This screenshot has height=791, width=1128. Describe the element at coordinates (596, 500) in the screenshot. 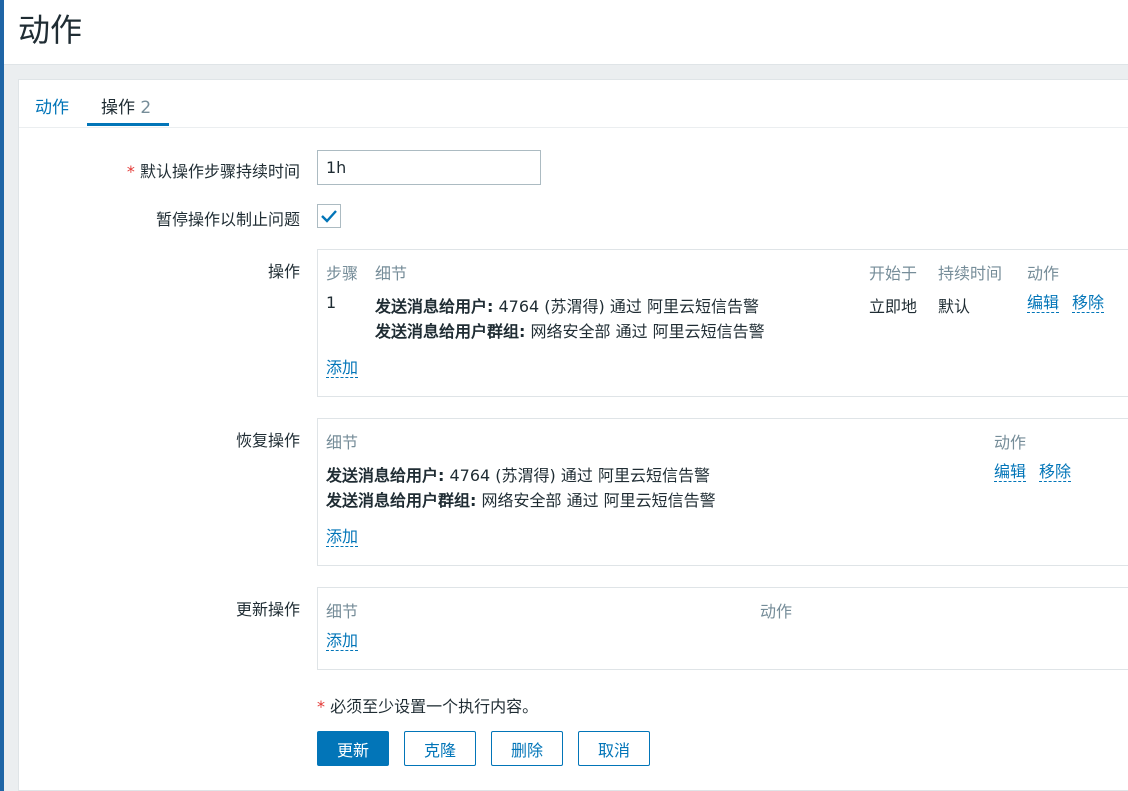

I see `recovery-detail-2-value: 网络安全部 通过 阿里云短信告警` at that location.